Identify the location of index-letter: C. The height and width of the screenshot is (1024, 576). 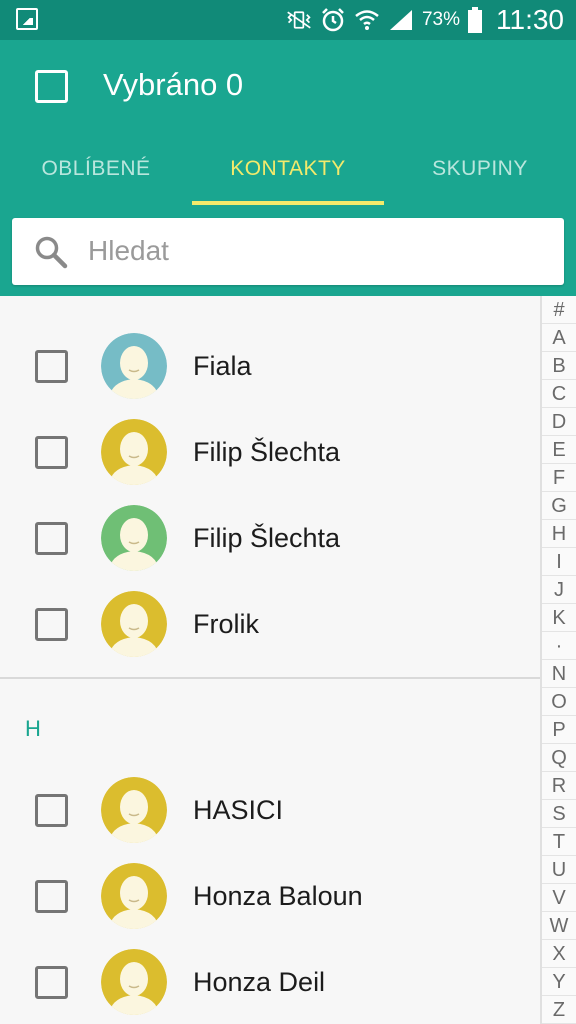
(559, 394).